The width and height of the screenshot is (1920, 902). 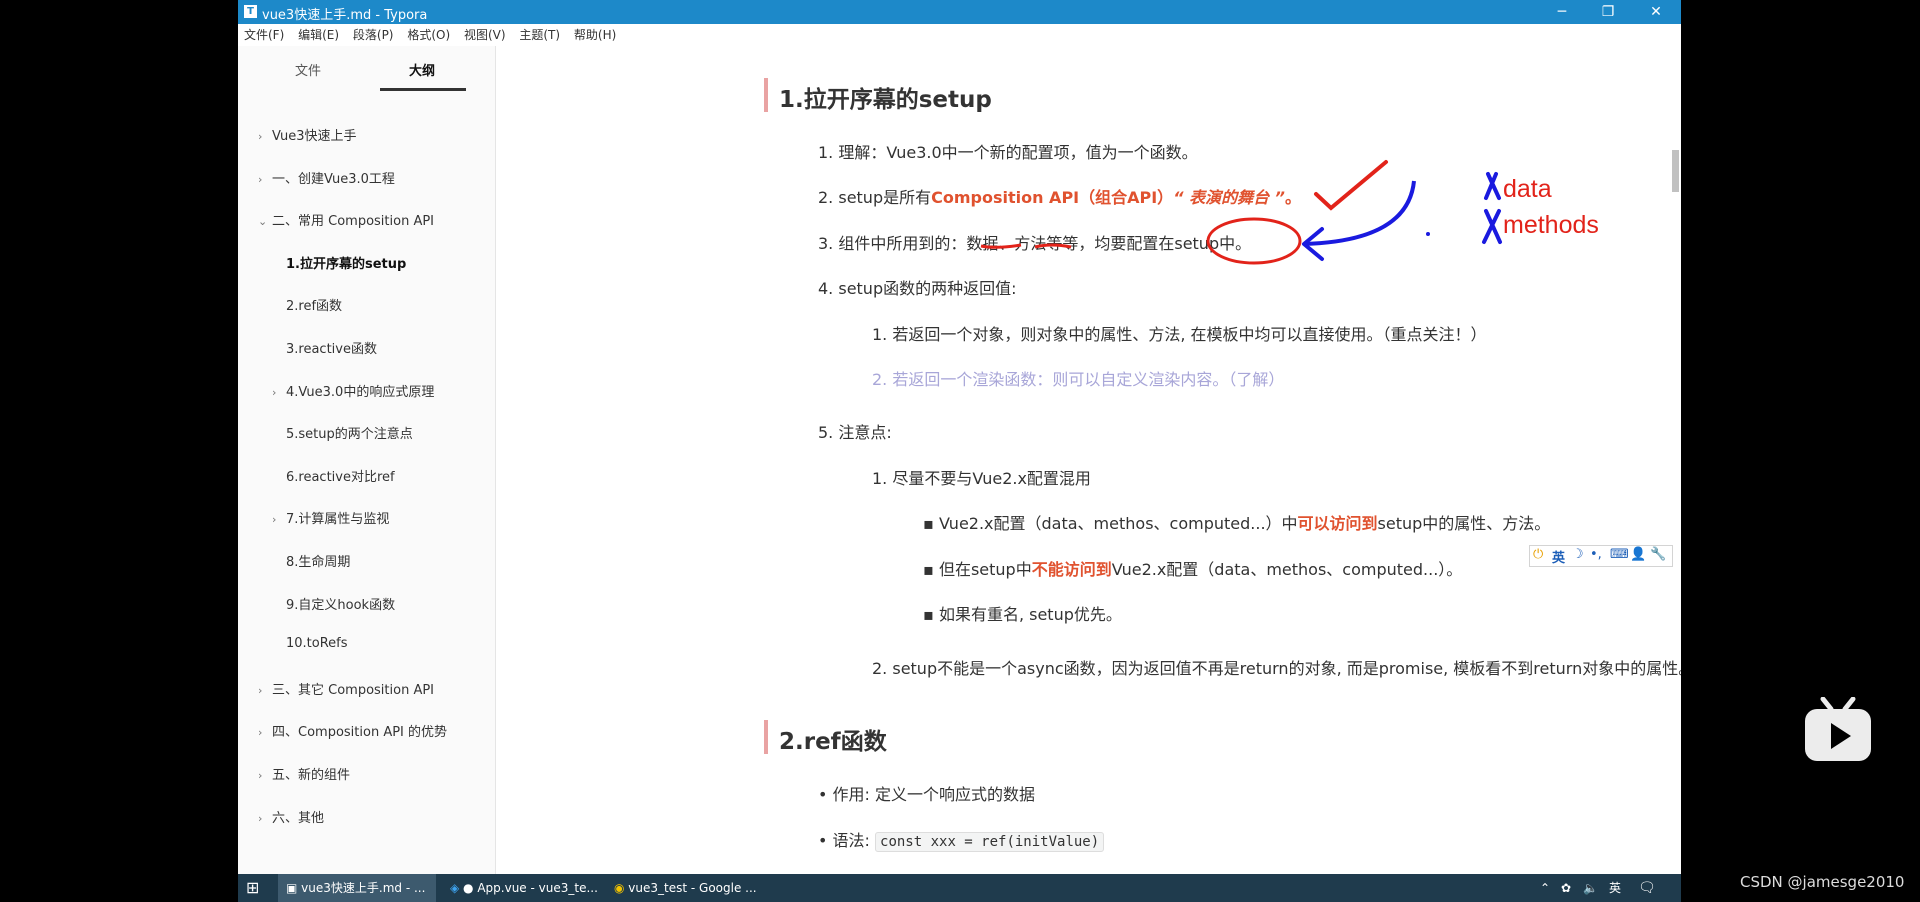 What do you see at coordinates (1558, 556) in the screenshot?
I see `ime-lang: 英` at bounding box center [1558, 556].